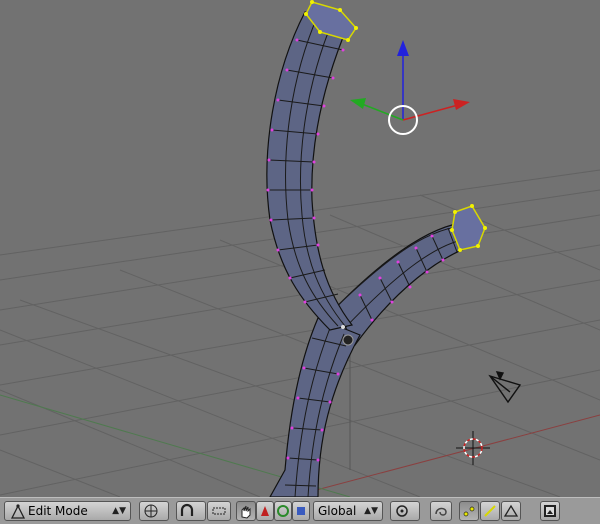  I want to click on proportional-icon, so click(219, 511).